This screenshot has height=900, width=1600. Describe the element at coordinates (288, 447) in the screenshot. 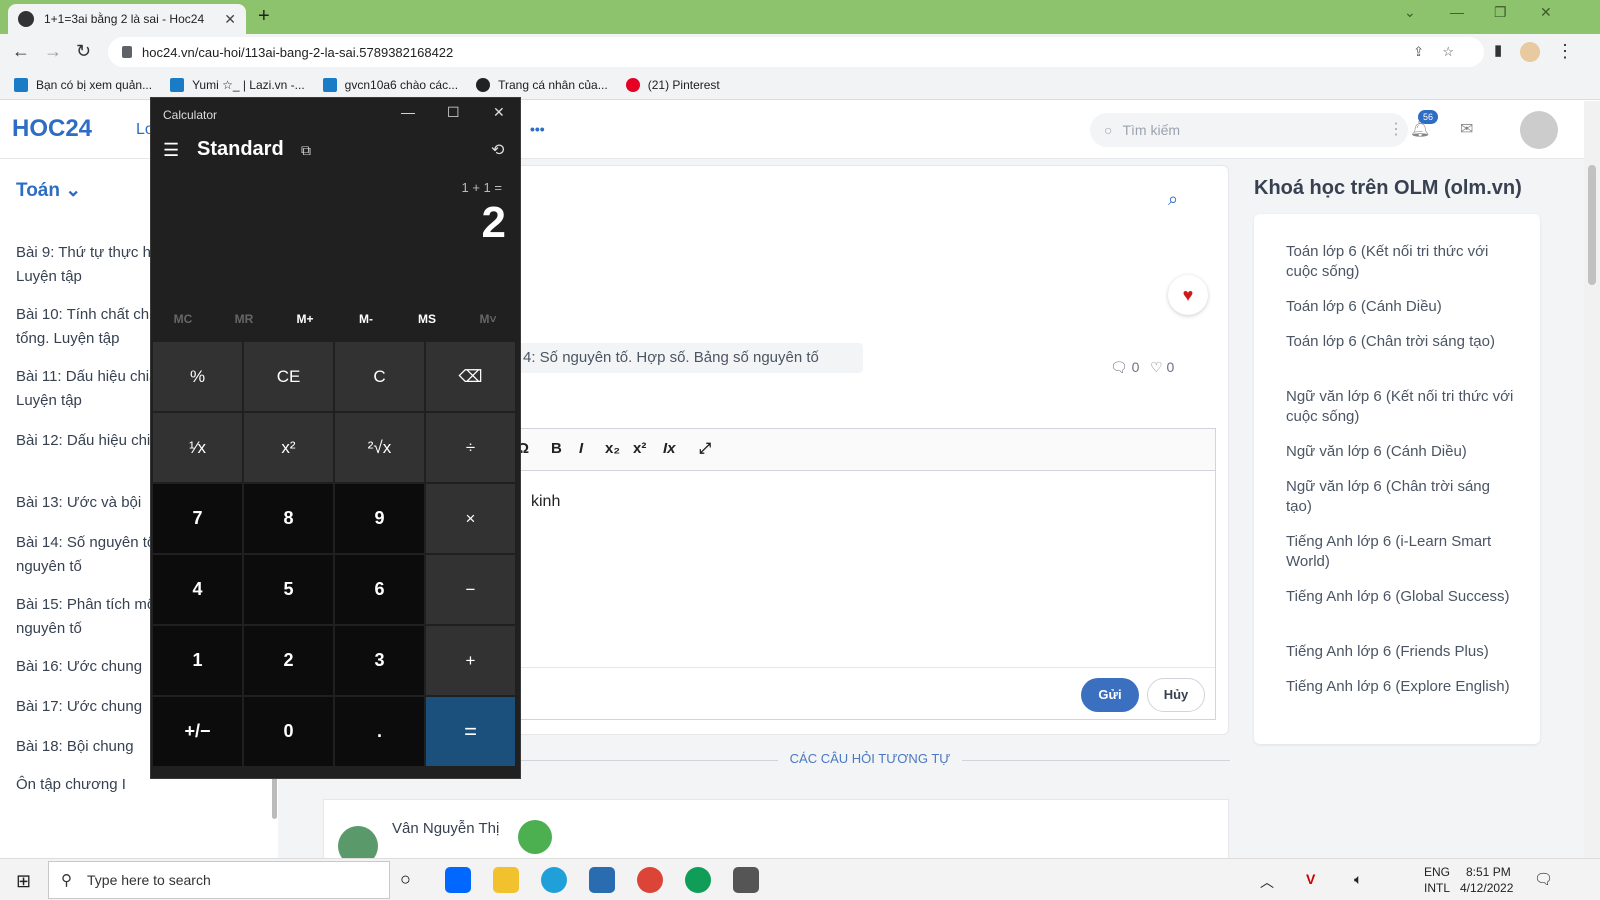

I see `square-key: x²` at that location.